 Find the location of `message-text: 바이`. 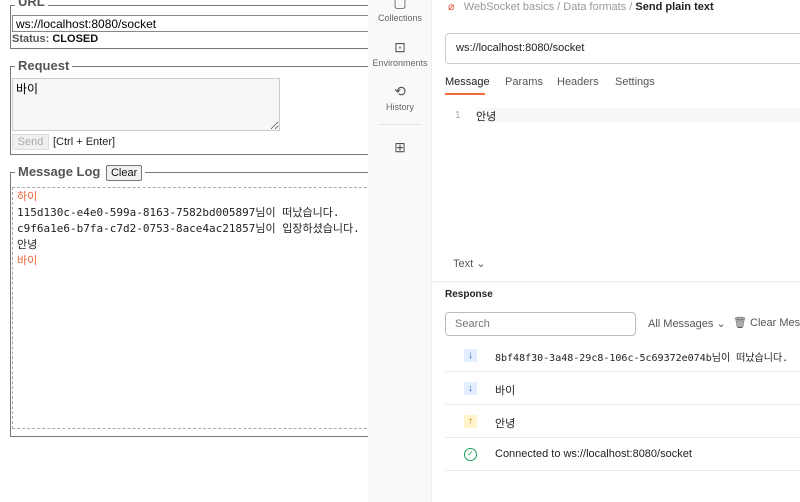

message-text: 바이 is located at coordinates (505, 391).